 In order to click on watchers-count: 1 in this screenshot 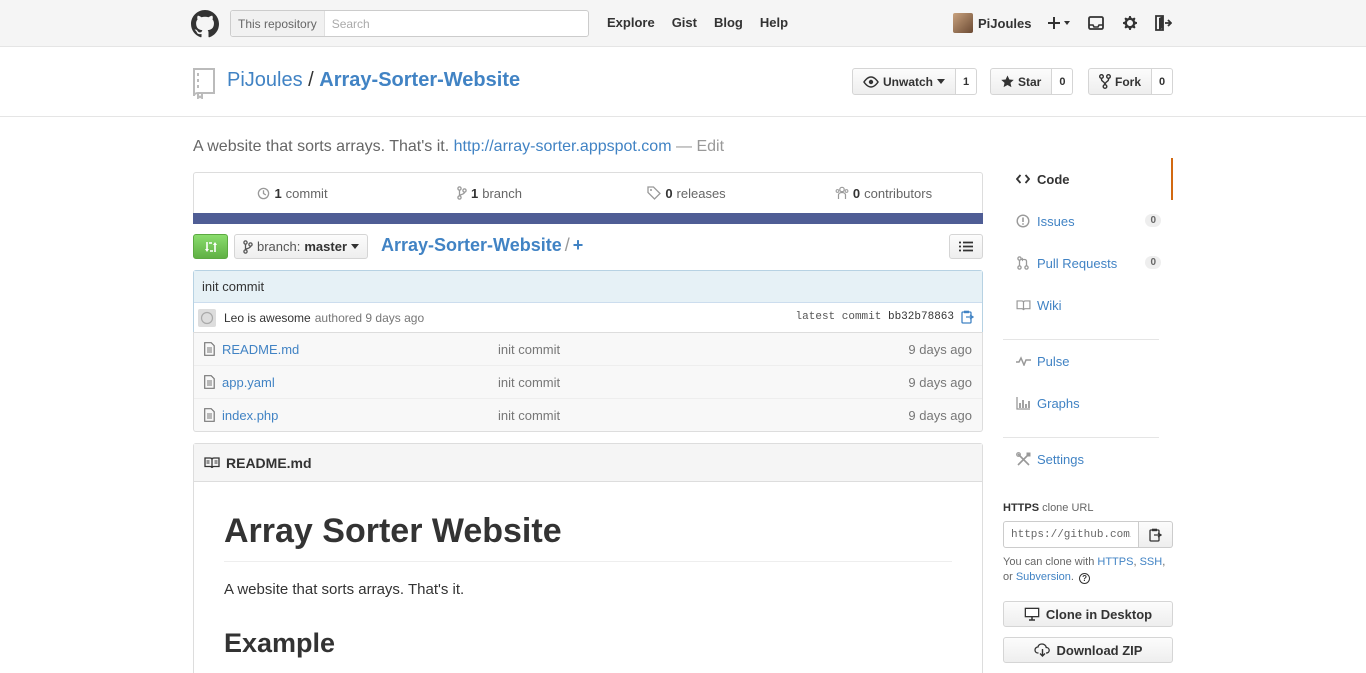, I will do `click(967, 81)`.